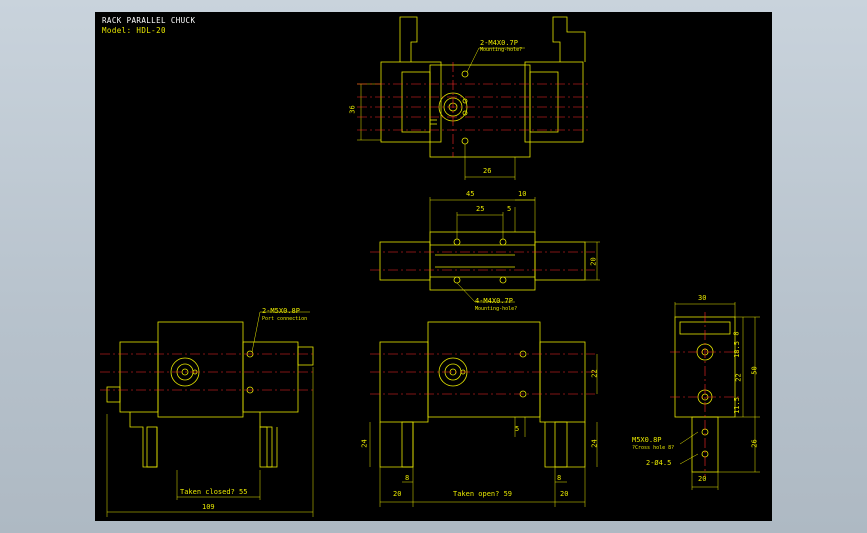  What do you see at coordinates (489, 250) in the screenshot?
I see `middle-view` at bounding box center [489, 250].